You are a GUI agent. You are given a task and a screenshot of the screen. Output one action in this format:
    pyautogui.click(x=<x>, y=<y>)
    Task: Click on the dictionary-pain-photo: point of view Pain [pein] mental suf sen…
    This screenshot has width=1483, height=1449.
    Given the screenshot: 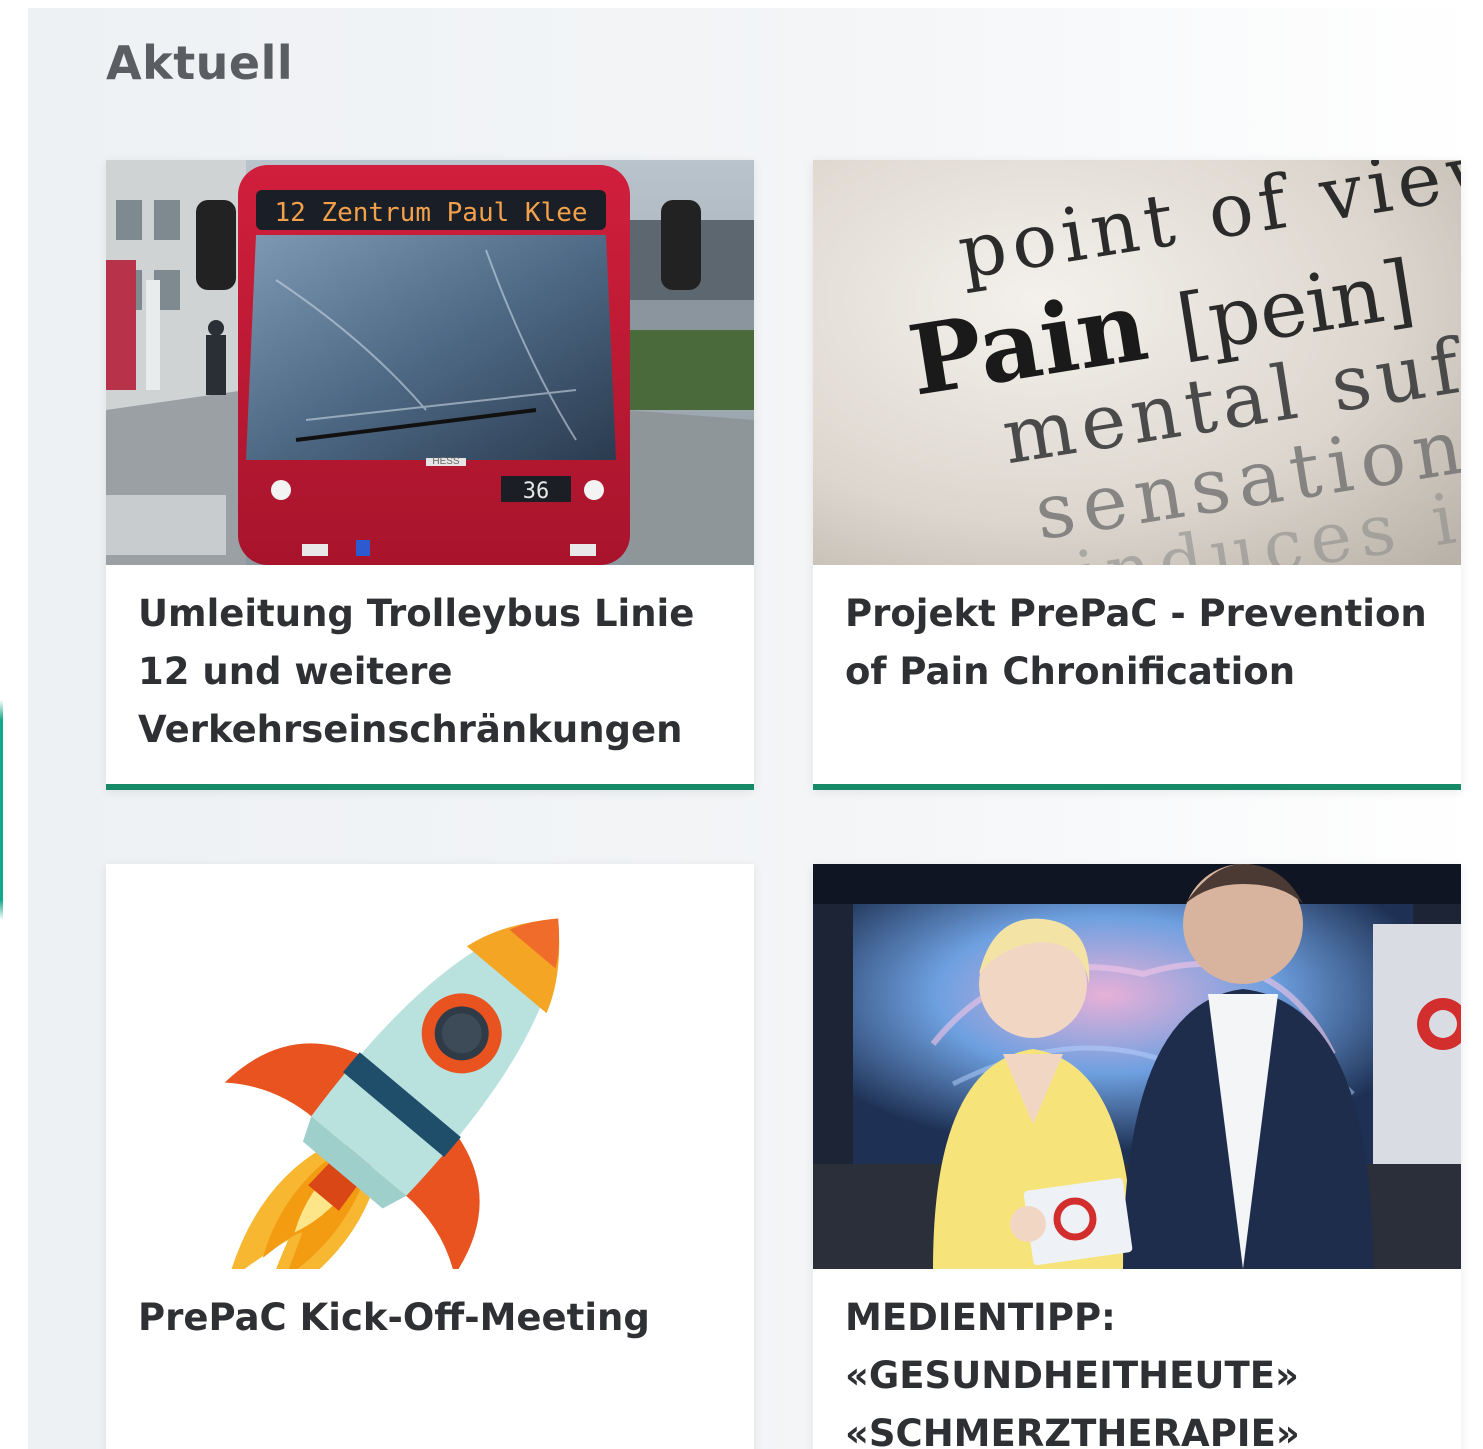 What is the action you would take?
    pyautogui.click(x=1137, y=362)
    